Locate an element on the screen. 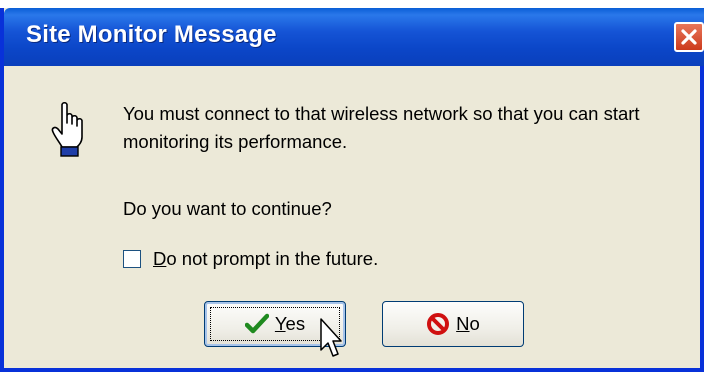  no-button-label: No is located at coordinates (468, 323).